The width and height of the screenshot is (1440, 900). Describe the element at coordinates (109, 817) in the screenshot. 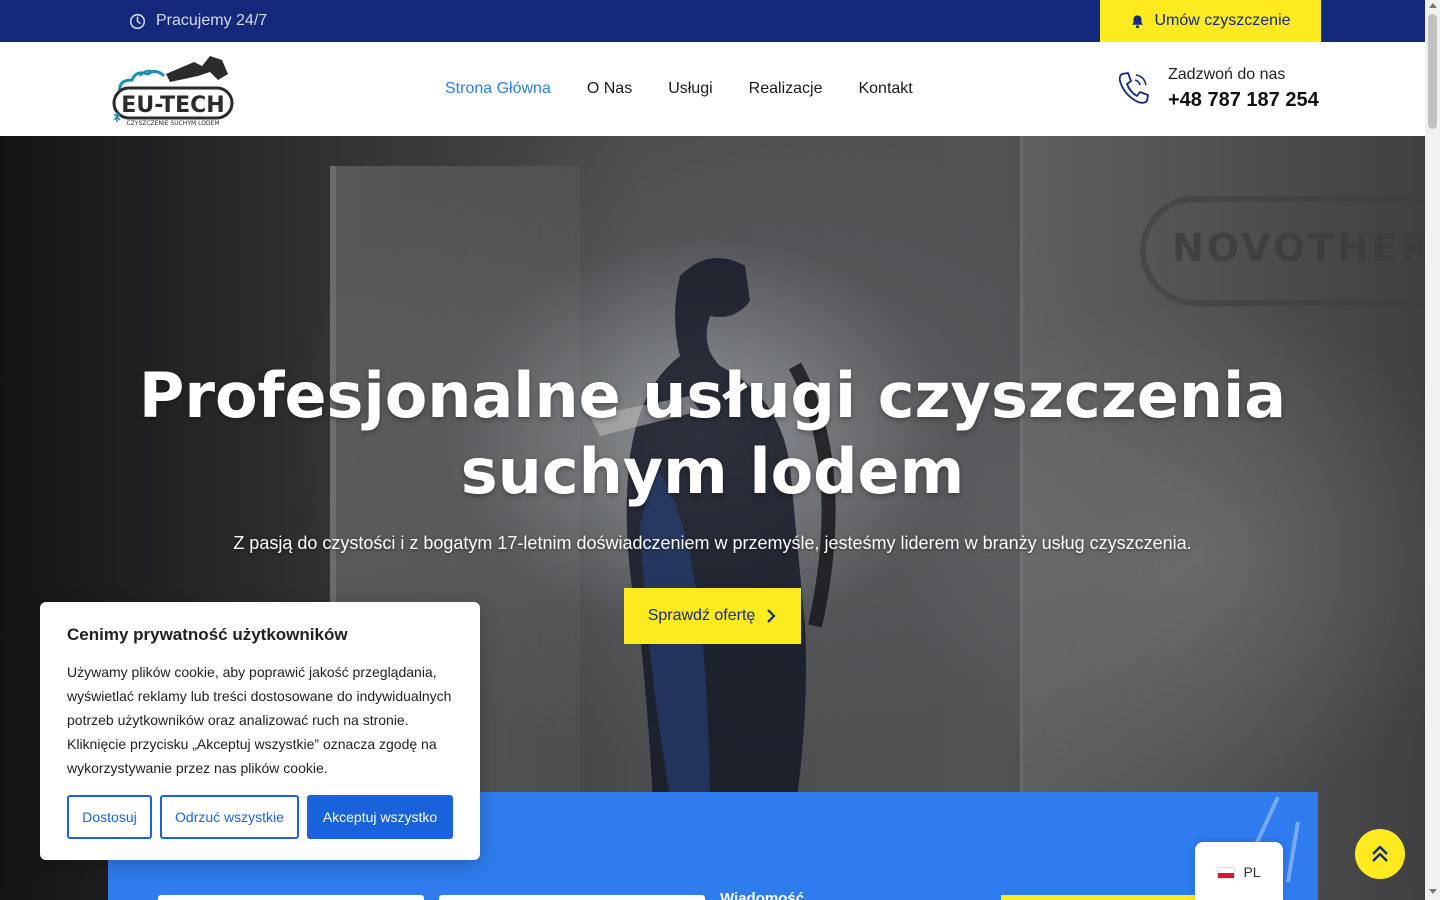

I see `cookie-customize-button: Dostosuj` at that location.